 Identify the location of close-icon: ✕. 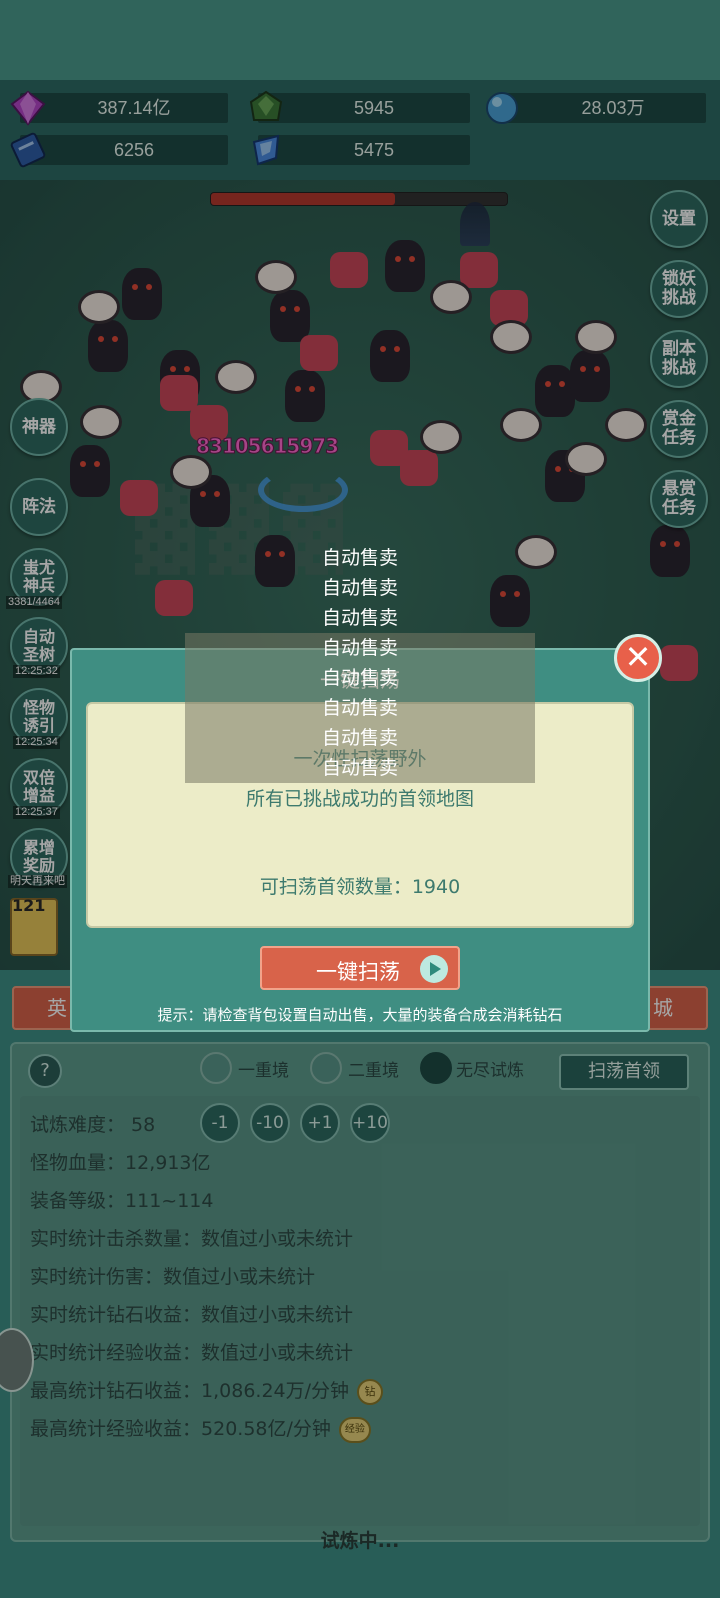
(638, 658).